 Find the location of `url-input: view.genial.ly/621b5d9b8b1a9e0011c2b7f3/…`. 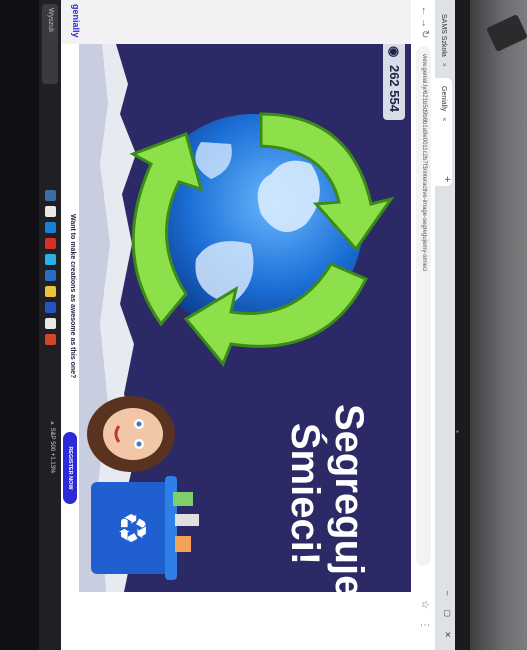

url-input: view.genial.ly/621b5d9b8b1a9e0011c2b7f3/… is located at coordinates (423, 306).